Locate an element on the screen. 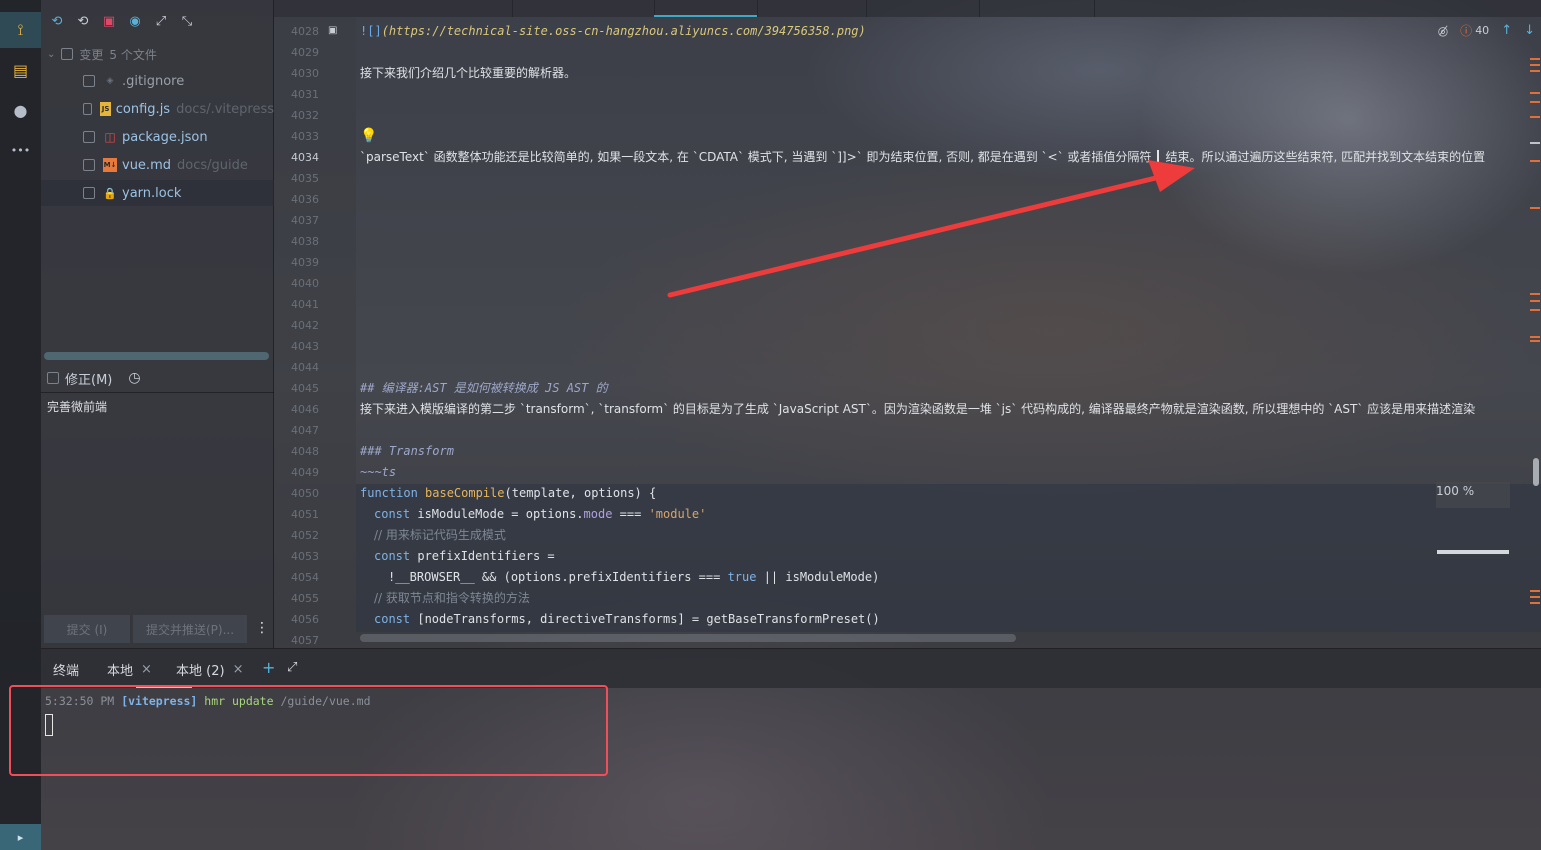  commit-message: 完善微前端 is located at coordinates (77, 406).